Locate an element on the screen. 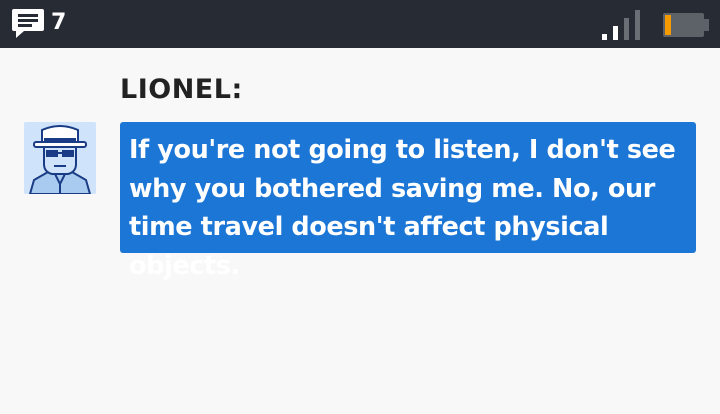 This screenshot has width=720, height=414. chat-bubble-icon is located at coordinates (28, 24).